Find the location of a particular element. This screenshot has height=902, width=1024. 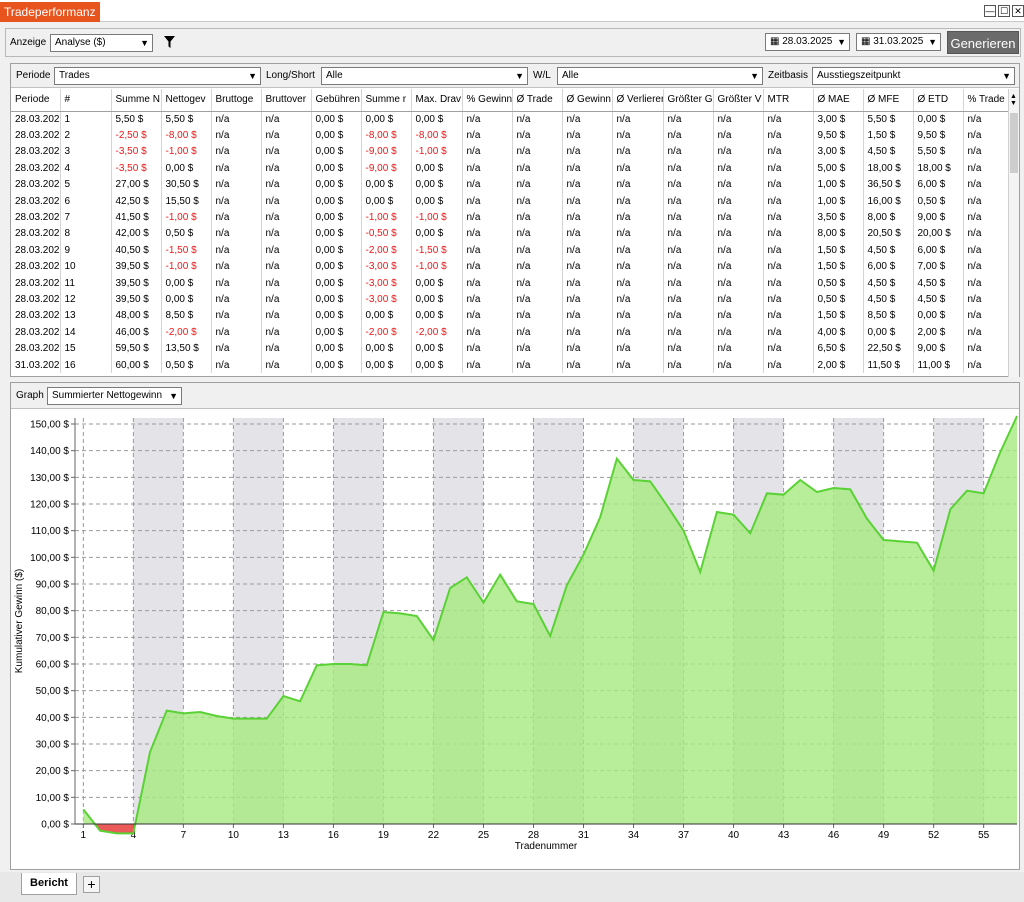

table-scrollbar: ▲ ▼ is located at coordinates (1013, 233).